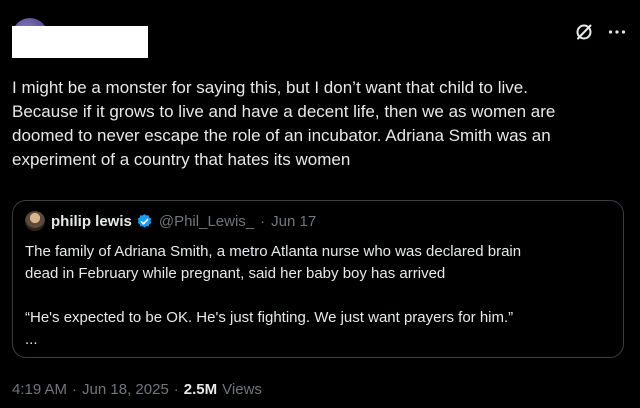  What do you see at coordinates (584, 32) in the screenshot?
I see `grok-icon` at bounding box center [584, 32].